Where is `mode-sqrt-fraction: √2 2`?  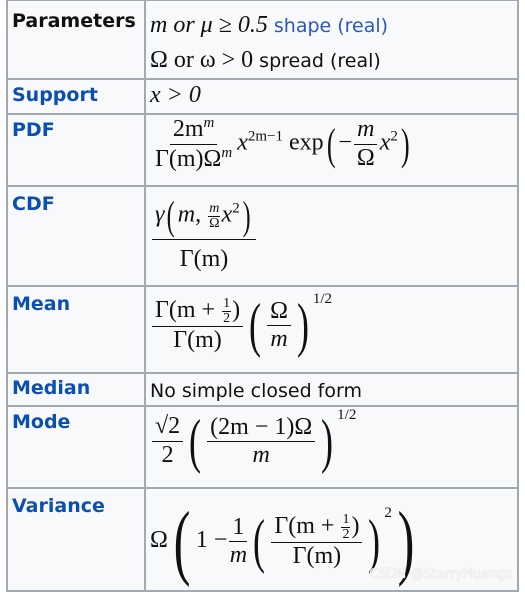
mode-sqrt-fraction: √2 2 is located at coordinates (168, 441).